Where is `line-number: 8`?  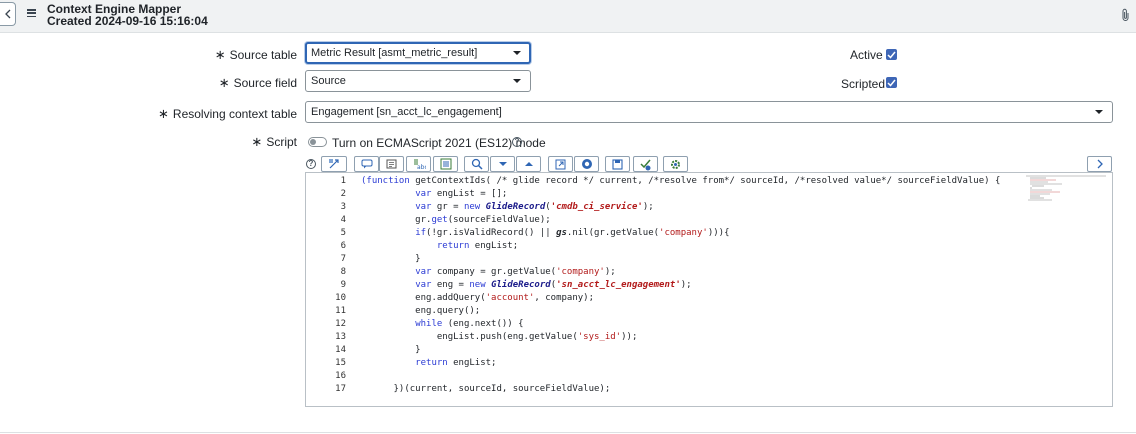
line-number: 8 is located at coordinates (343, 272).